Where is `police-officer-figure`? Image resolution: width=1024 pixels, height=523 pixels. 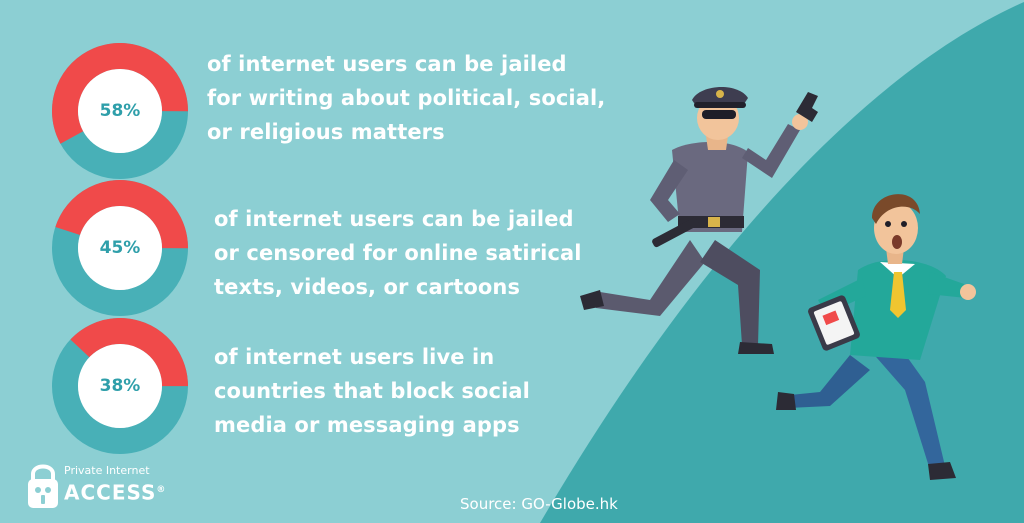
police-officer-figure is located at coordinates (699, 220).